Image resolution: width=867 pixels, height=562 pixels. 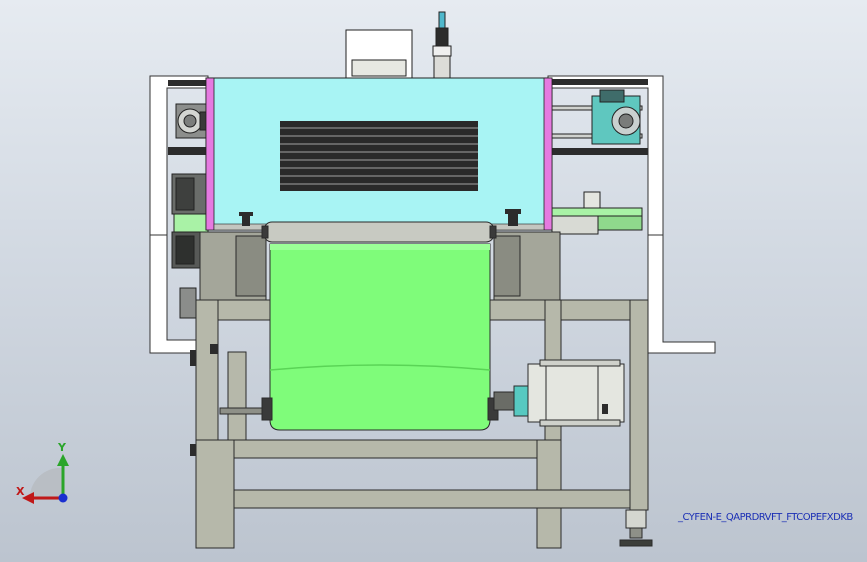 What do you see at coordinates (63, 498) in the screenshot?
I see `z-axis-dot` at bounding box center [63, 498].